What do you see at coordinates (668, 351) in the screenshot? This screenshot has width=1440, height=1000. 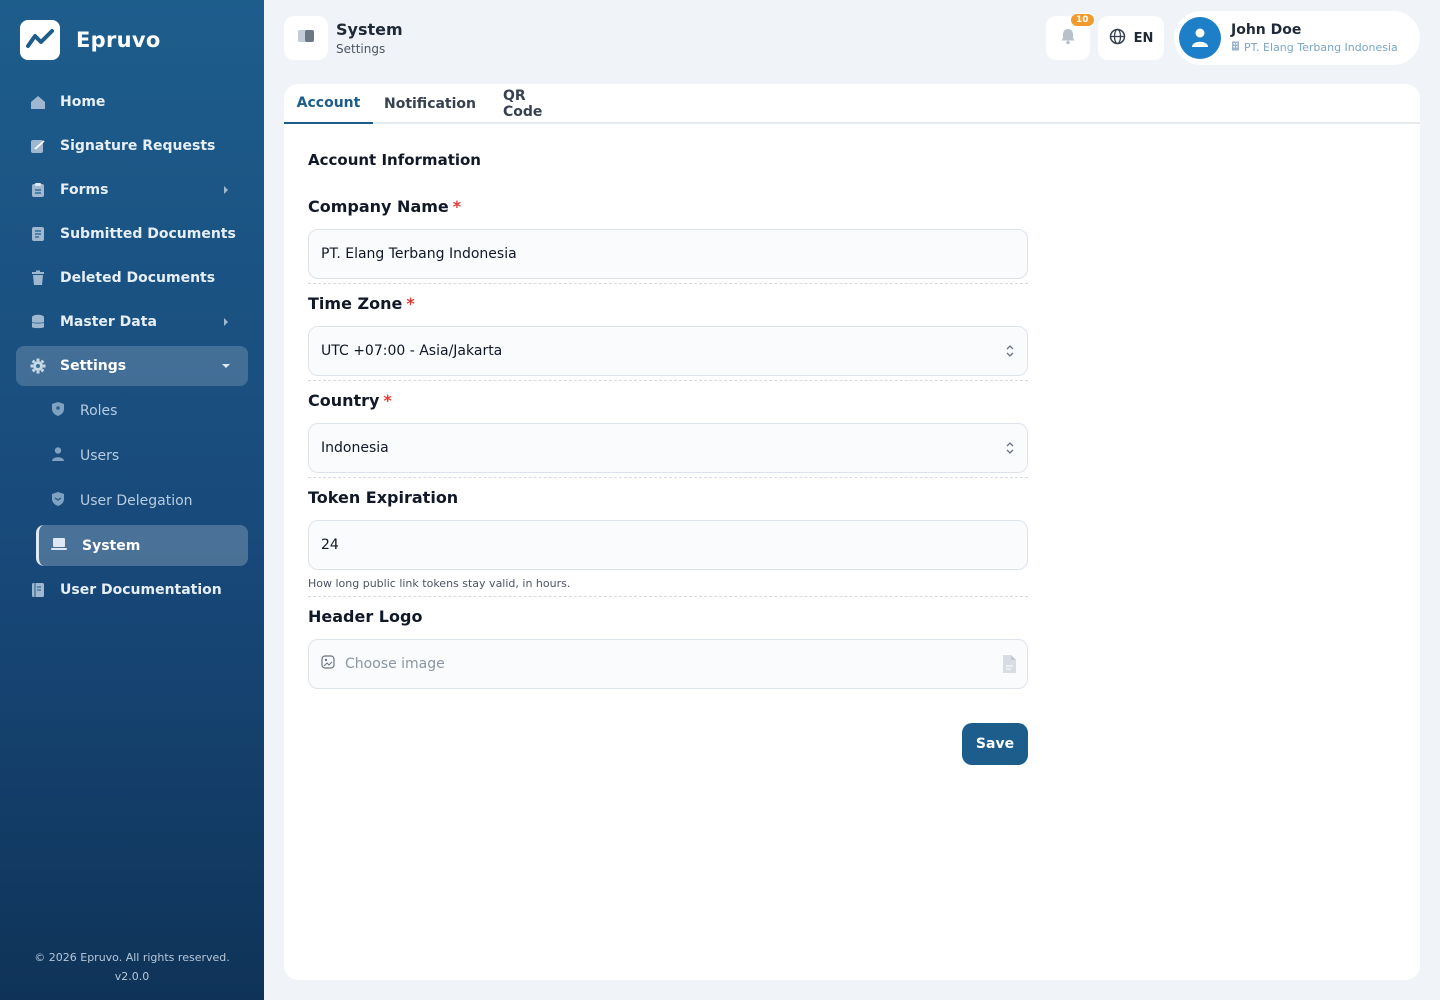 I see `time-zone-select: UTC +07:00 - Asia/Jakarta` at bounding box center [668, 351].